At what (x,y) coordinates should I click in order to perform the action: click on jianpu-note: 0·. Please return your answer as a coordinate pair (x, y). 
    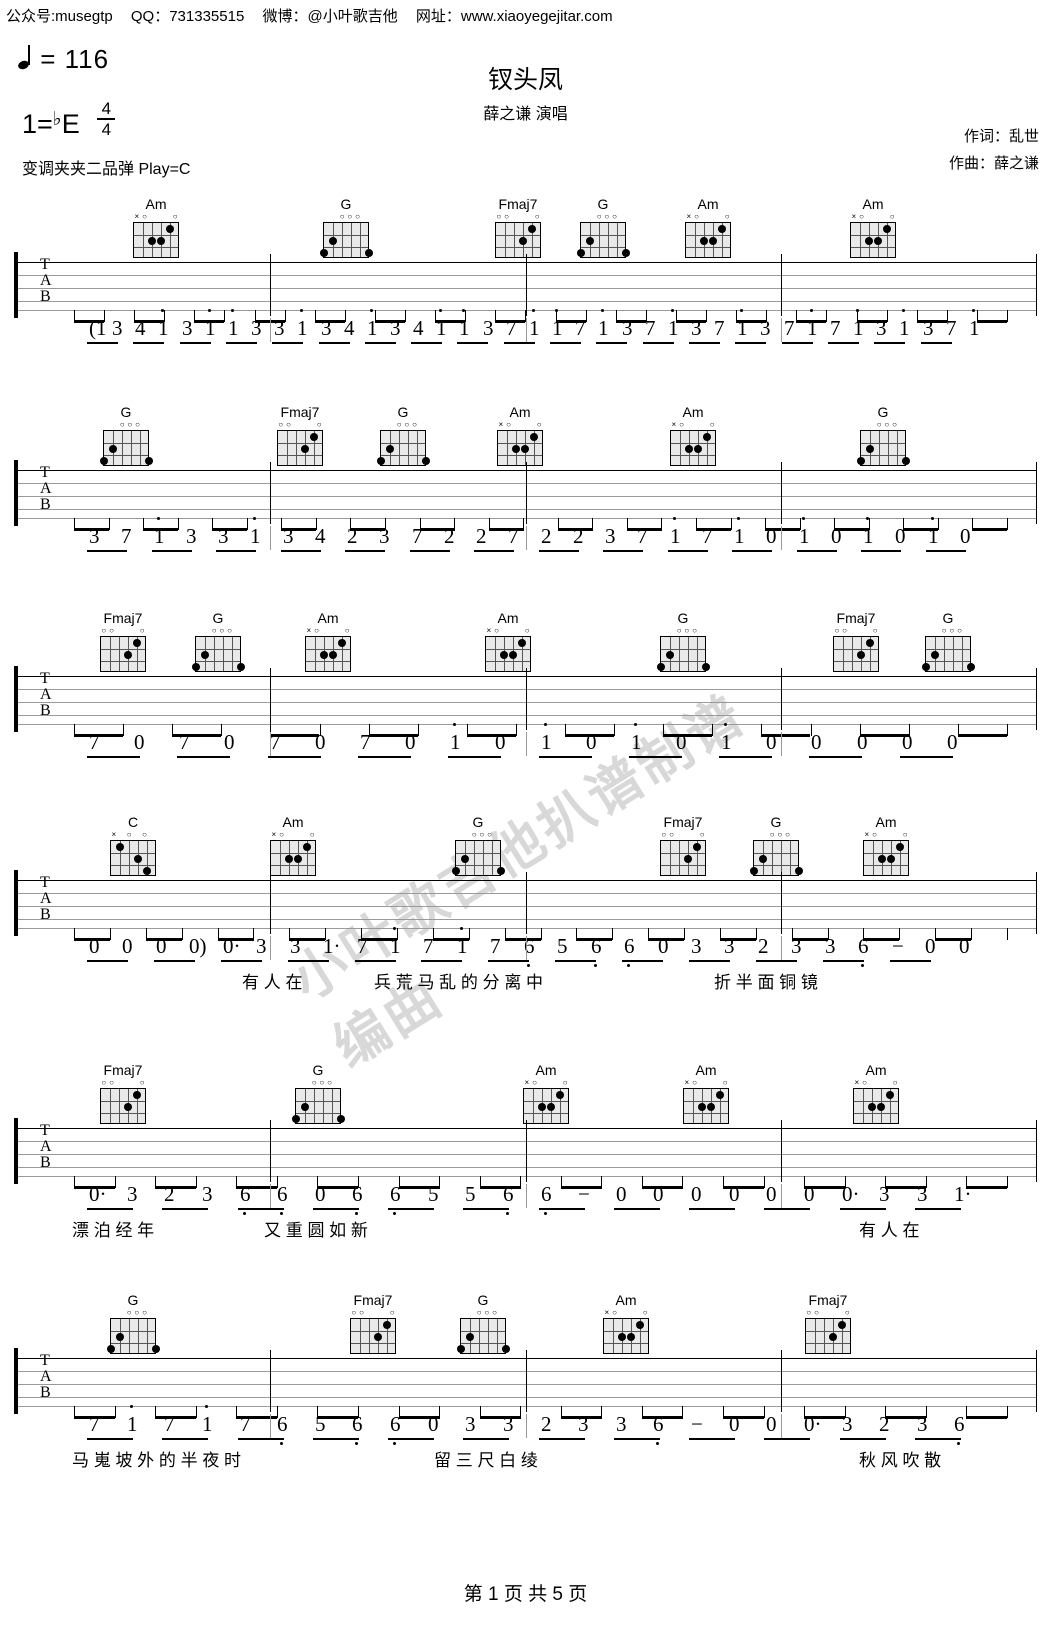
    Looking at the image, I should click on (813, 1424).